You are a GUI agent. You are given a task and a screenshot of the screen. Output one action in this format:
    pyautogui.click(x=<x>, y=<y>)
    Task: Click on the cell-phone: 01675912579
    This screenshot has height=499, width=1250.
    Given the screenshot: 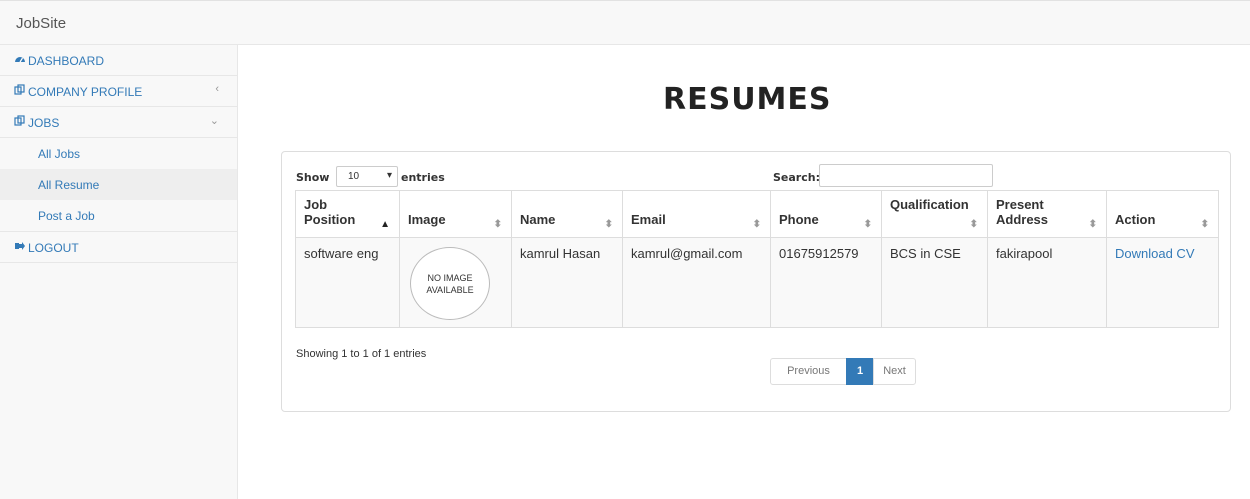 What is the action you would take?
    pyautogui.click(x=826, y=282)
    